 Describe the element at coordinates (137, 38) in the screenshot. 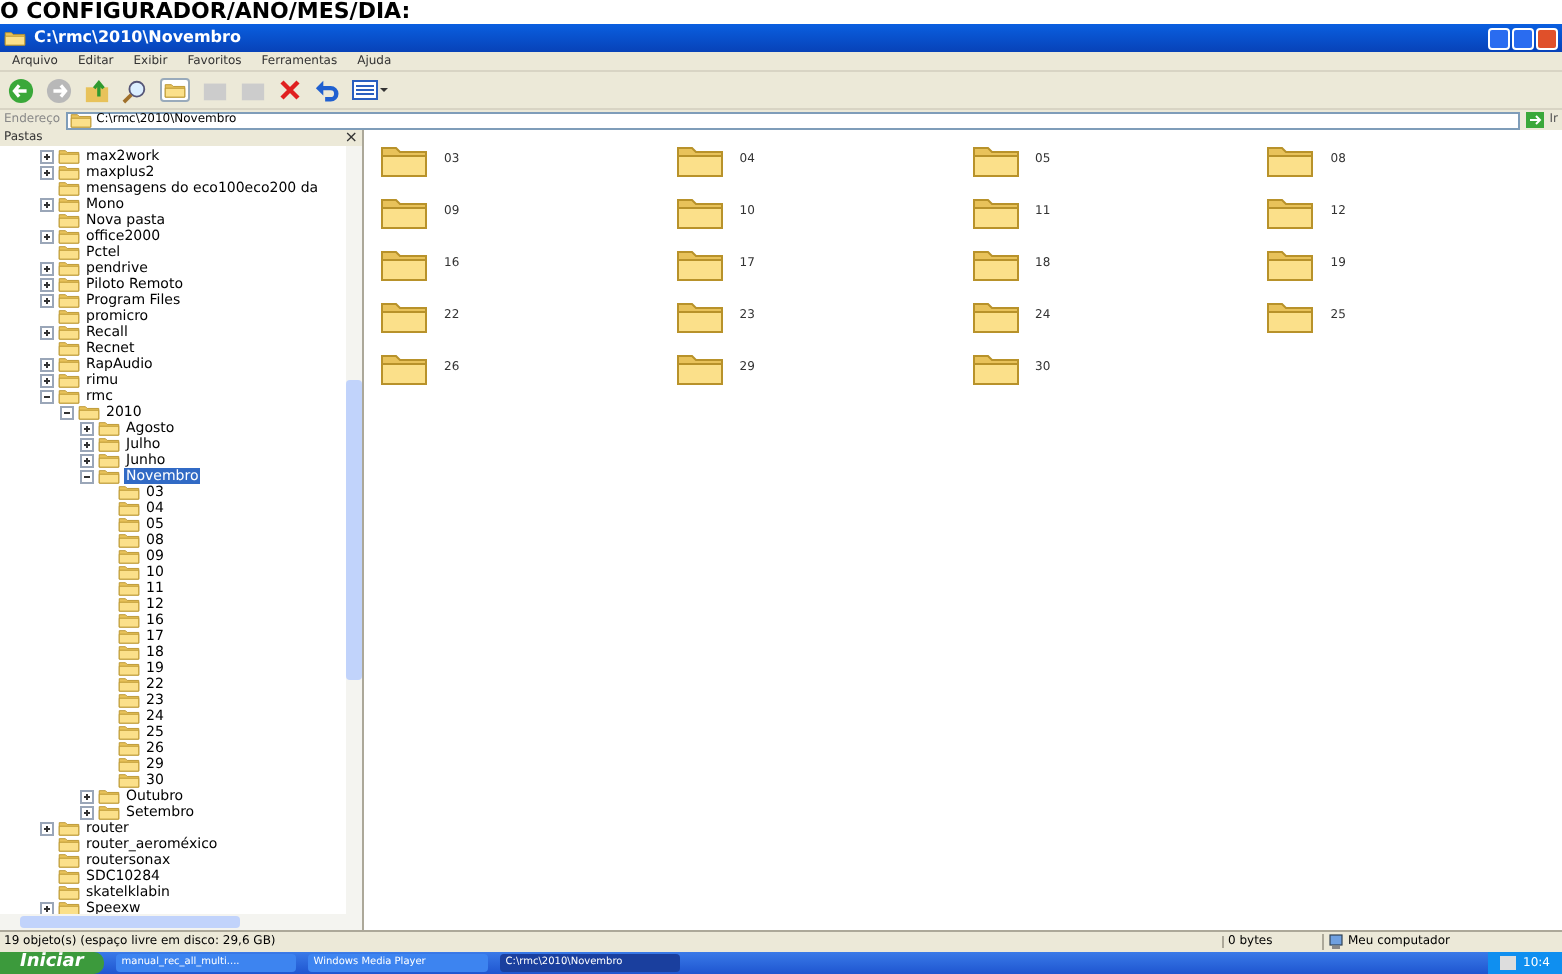

I see `window-title: C:\rmc\2010\Novembro` at that location.